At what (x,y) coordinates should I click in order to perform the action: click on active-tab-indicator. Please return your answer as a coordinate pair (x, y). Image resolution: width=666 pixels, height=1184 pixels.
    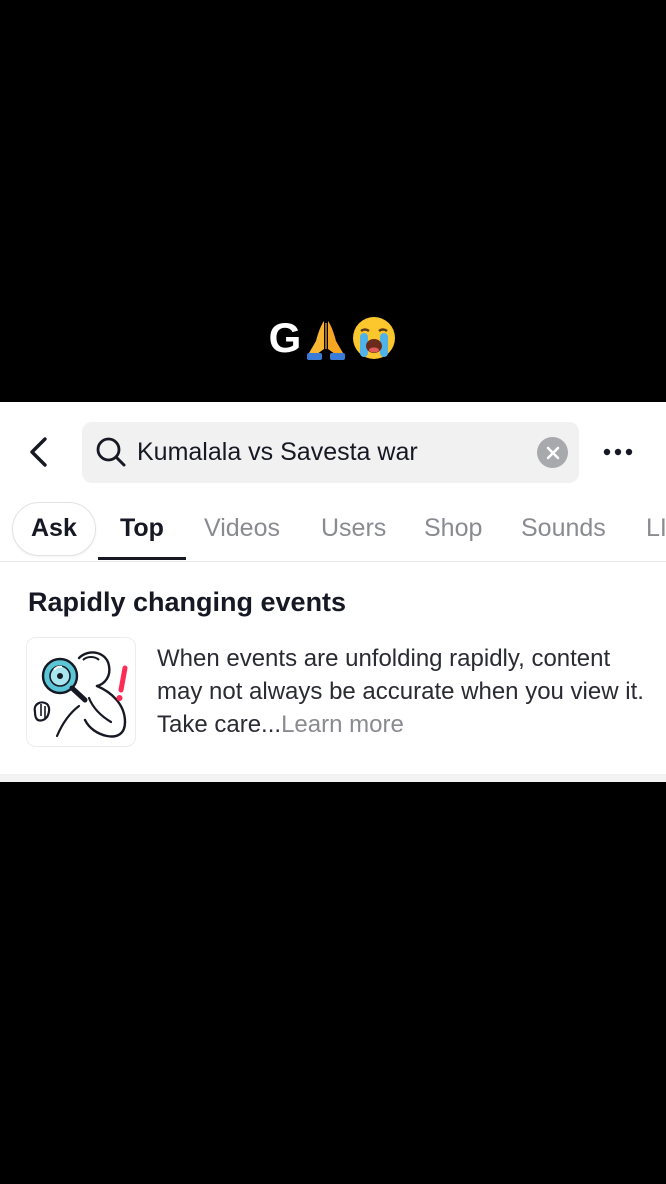
    Looking at the image, I should click on (142, 558).